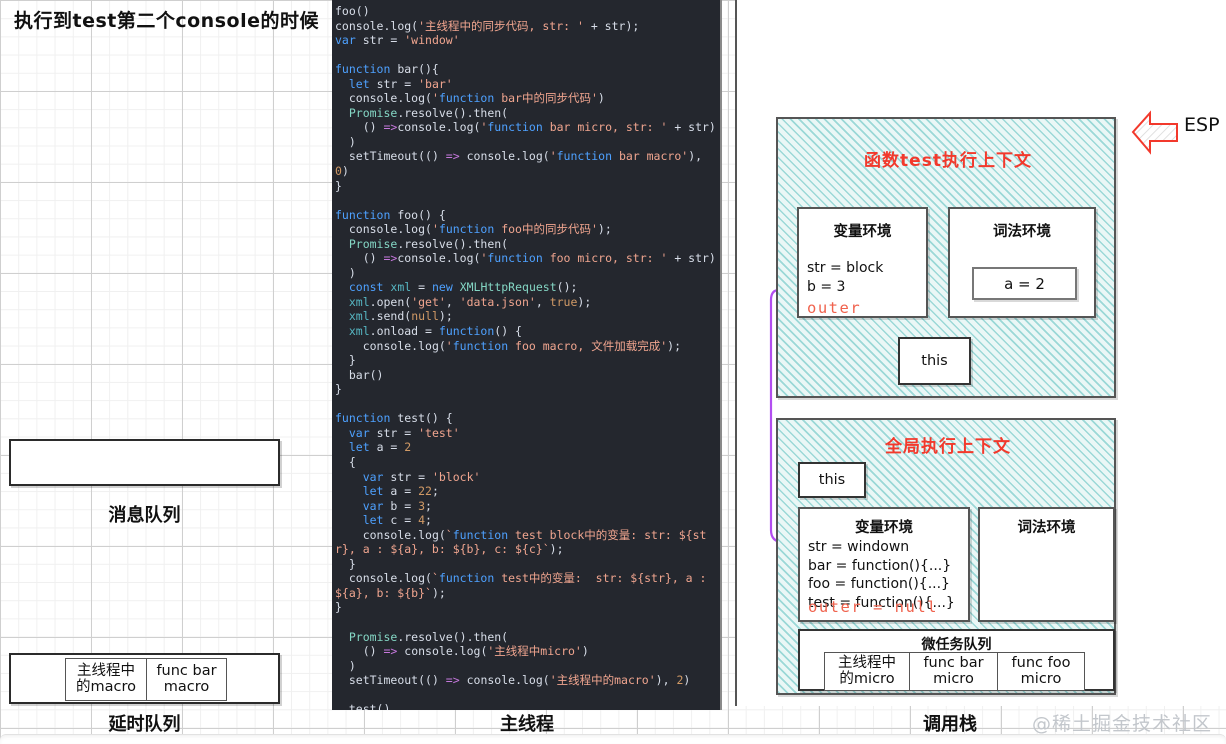  I want to click on code-line: var str = 'block', so click(421, 476).